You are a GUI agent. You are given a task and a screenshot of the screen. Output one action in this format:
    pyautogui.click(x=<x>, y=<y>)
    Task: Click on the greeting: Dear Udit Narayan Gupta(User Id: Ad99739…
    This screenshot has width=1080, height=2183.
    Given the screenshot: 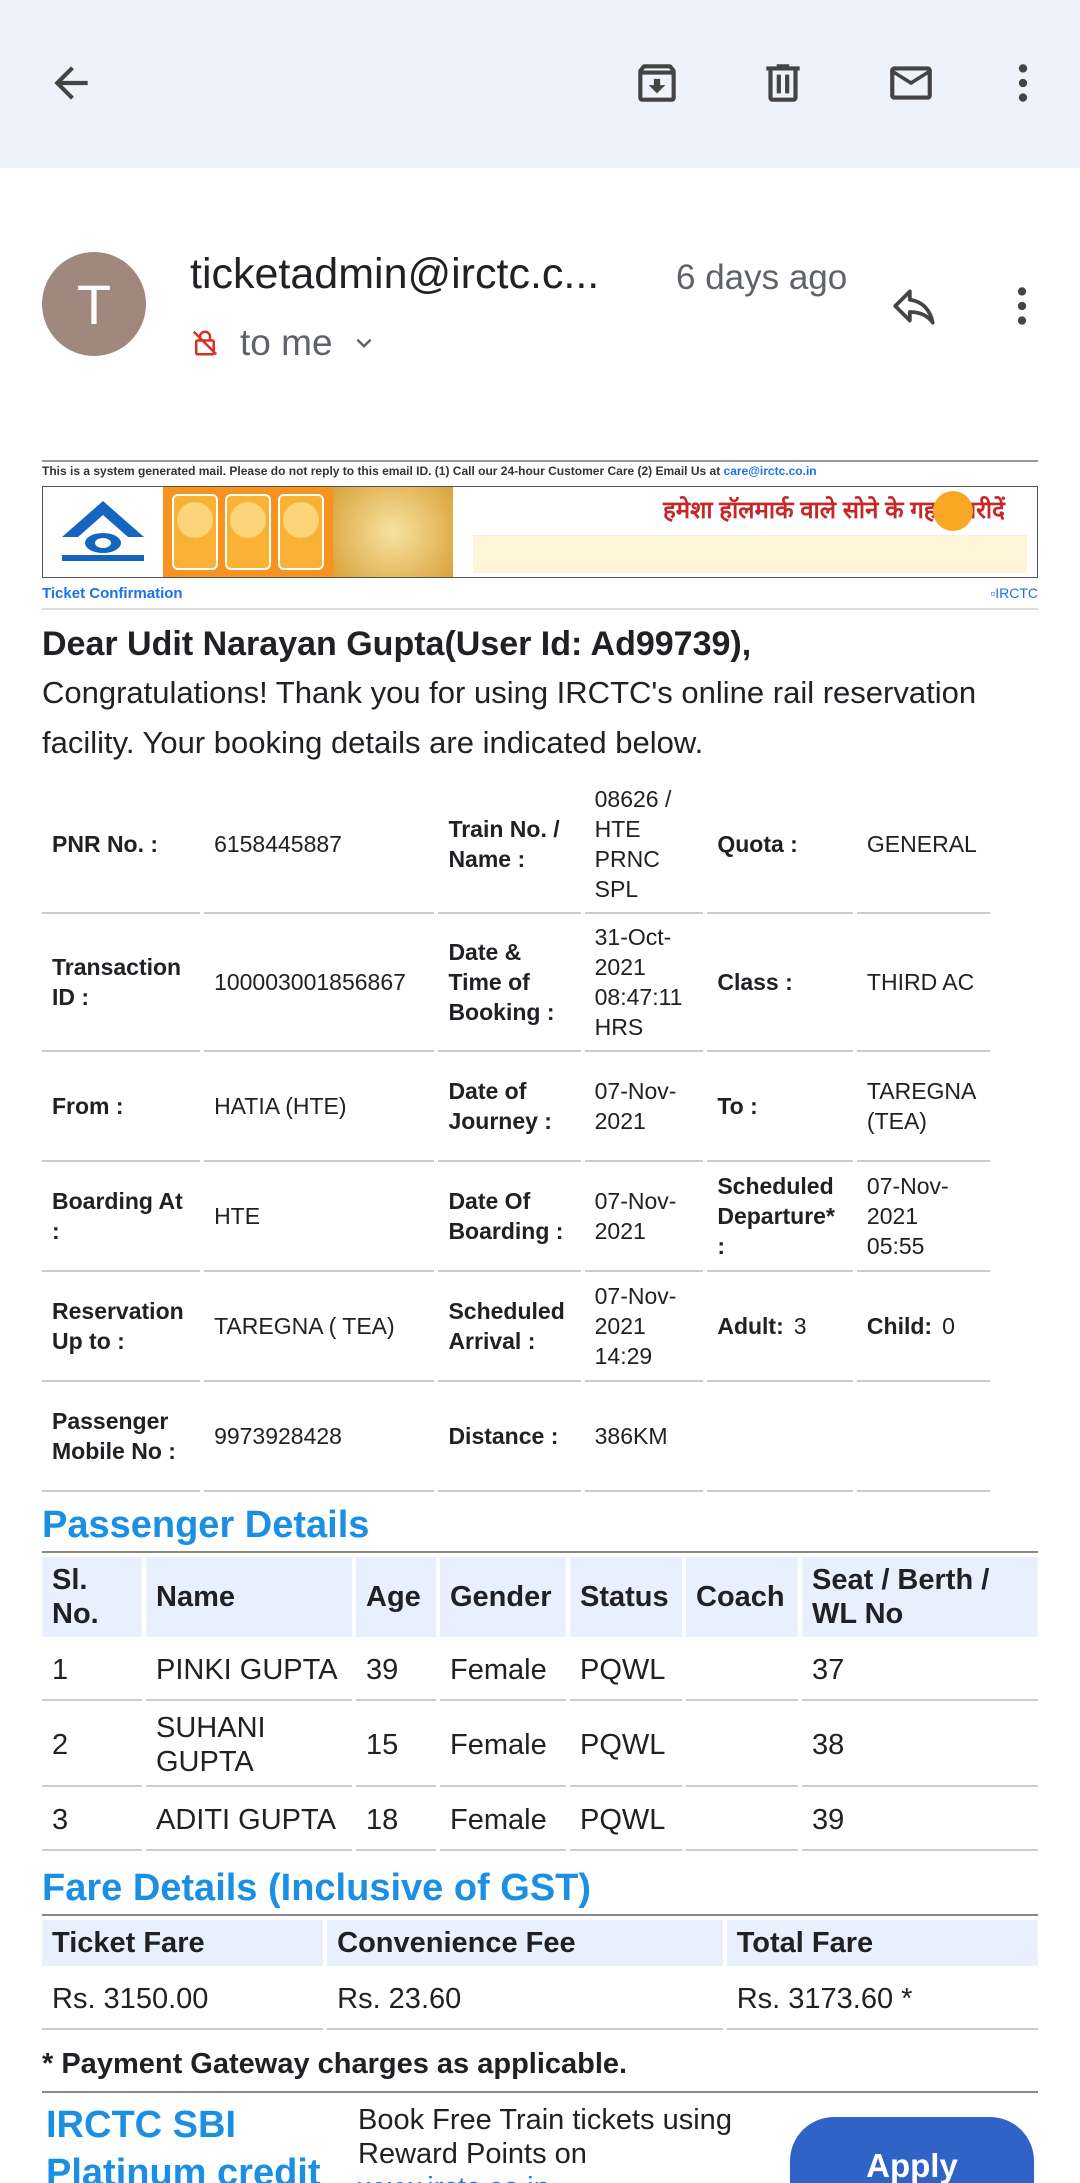 What is the action you would take?
    pyautogui.click(x=397, y=644)
    